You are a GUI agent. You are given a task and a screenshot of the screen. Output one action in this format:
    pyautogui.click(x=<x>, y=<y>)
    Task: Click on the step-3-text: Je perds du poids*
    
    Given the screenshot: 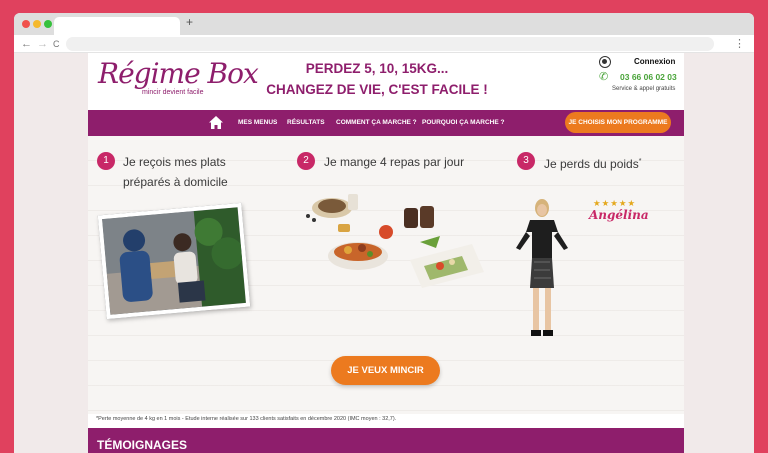 What is the action you would take?
    pyautogui.click(x=592, y=163)
    